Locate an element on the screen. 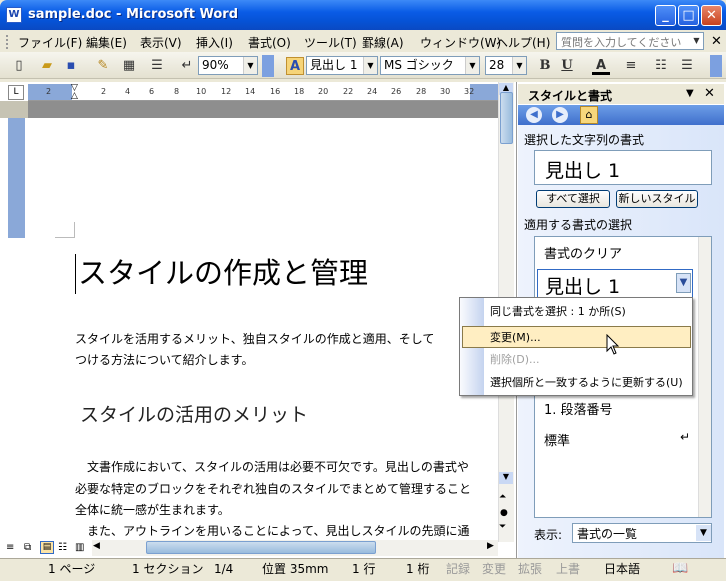 This screenshot has width=726, height=581. new-style-button: 新しいスタイル is located at coordinates (657, 199).